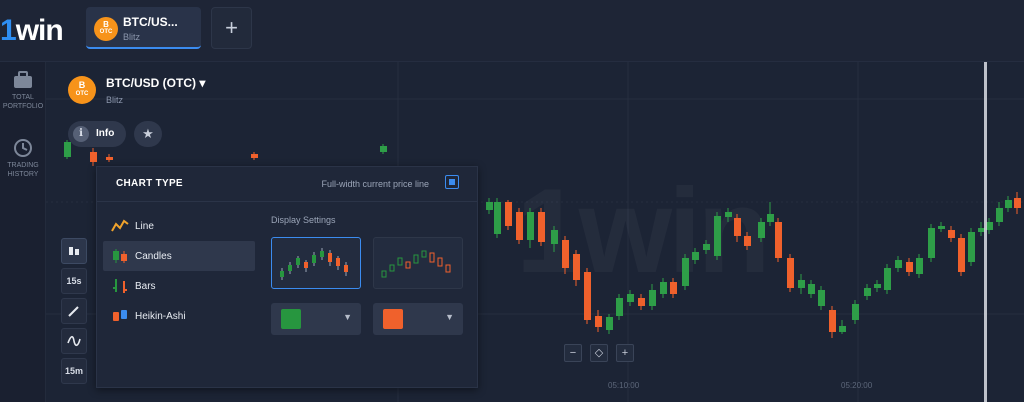 The width and height of the screenshot is (1024, 402). What do you see at coordinates (857, 385) in the screenshot?
I see `time-axis-label: 05:20:00` at bounding box center [857, 385].